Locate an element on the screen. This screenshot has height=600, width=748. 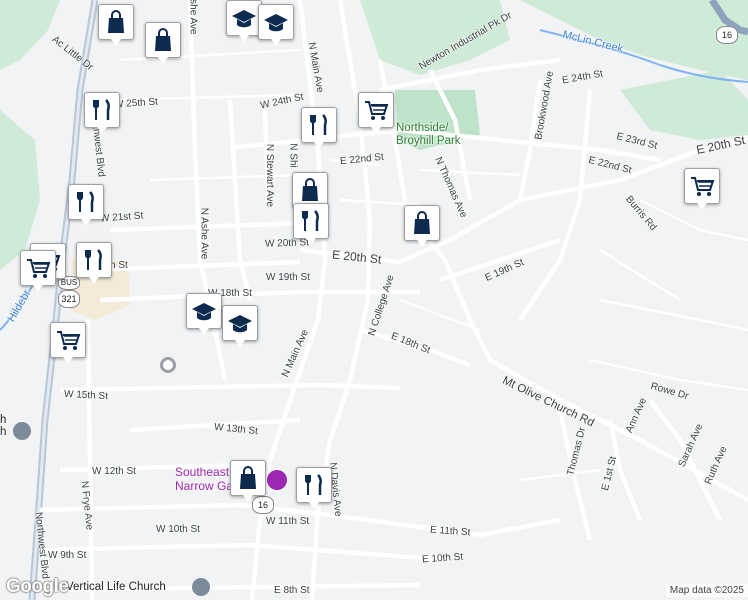
street-label: N Ashe Ave is located at coordinates (204, 233).